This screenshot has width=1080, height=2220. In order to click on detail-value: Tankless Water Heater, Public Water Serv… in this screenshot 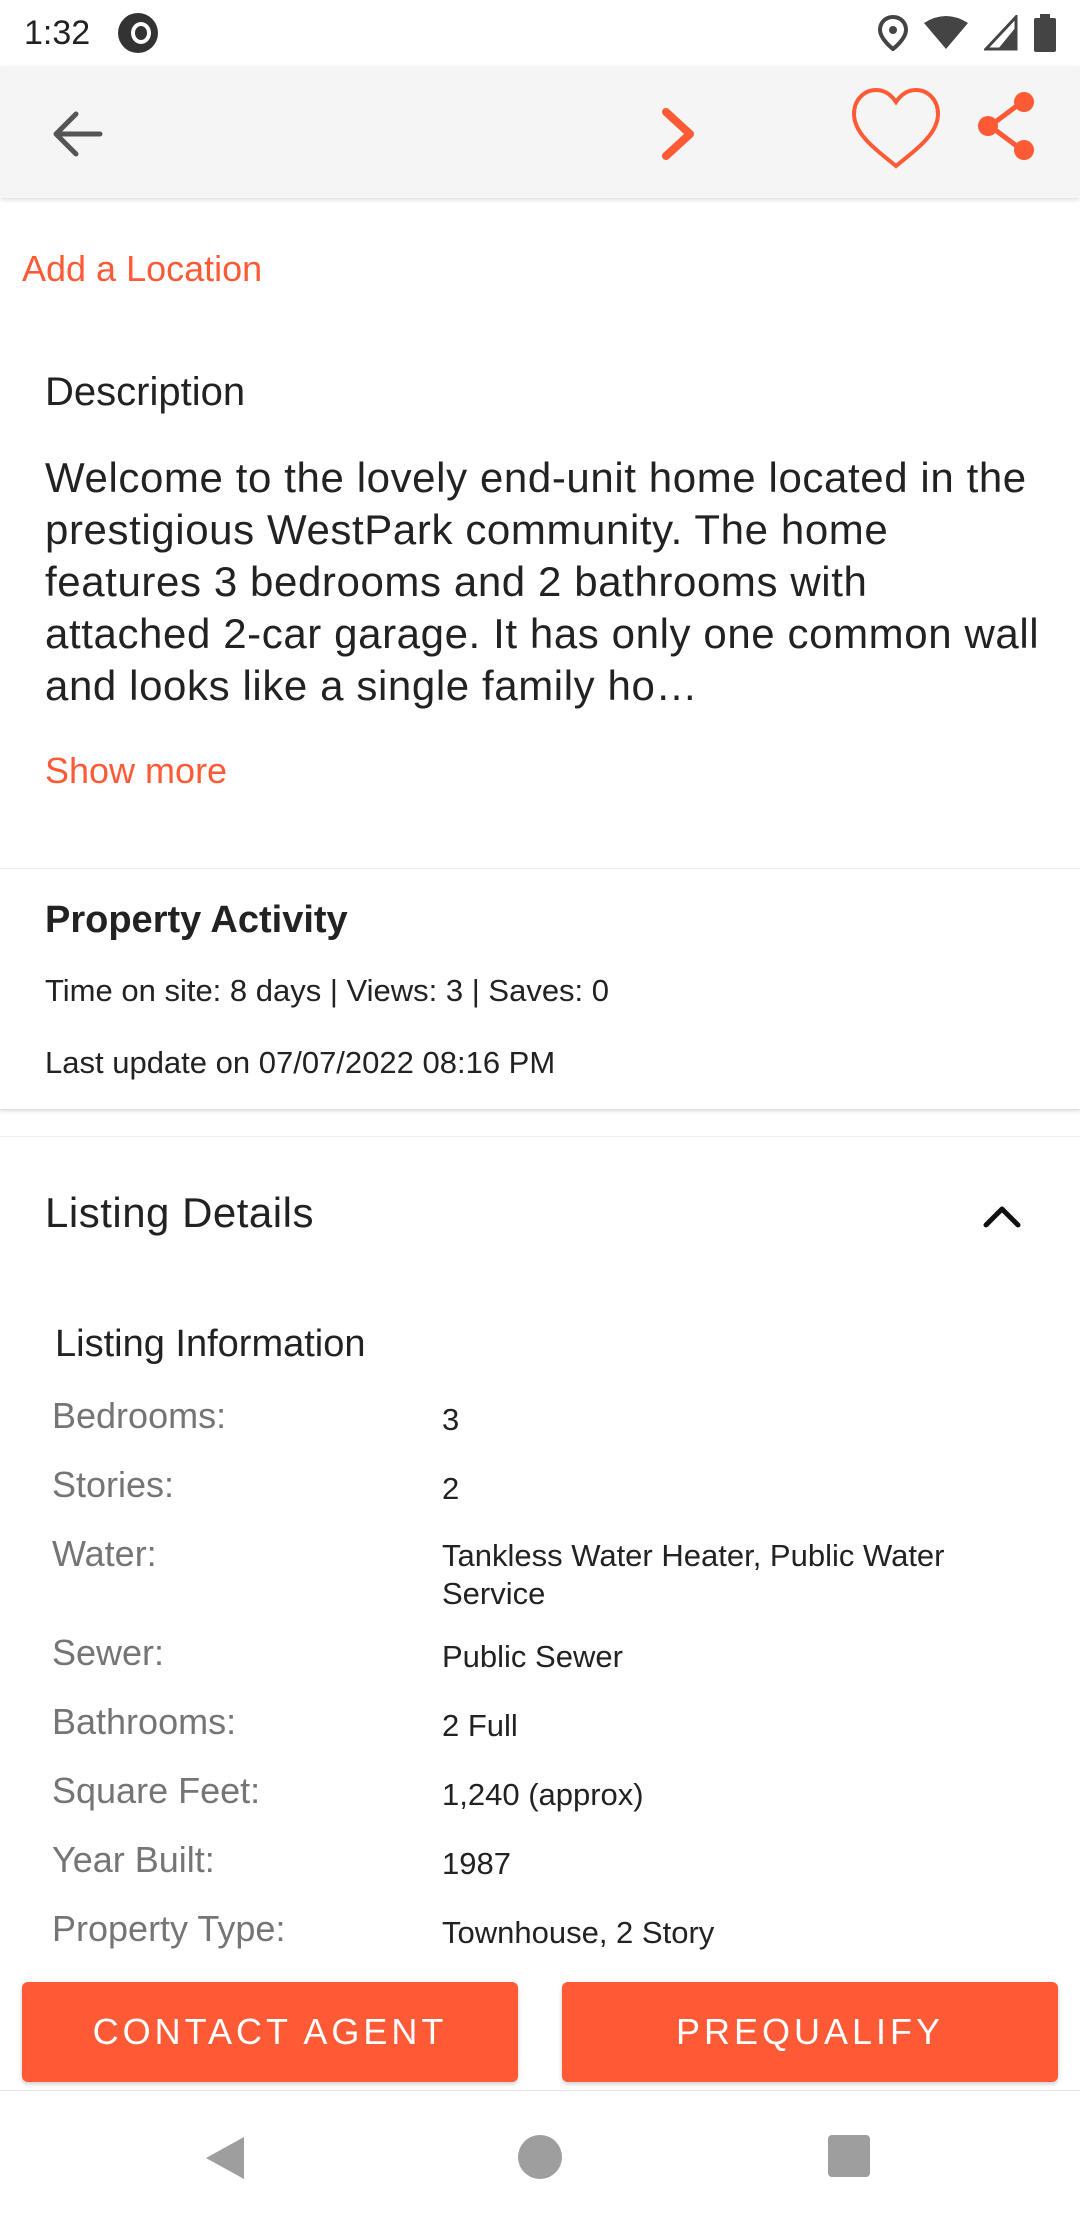, I will do `click(693, 1574)`.